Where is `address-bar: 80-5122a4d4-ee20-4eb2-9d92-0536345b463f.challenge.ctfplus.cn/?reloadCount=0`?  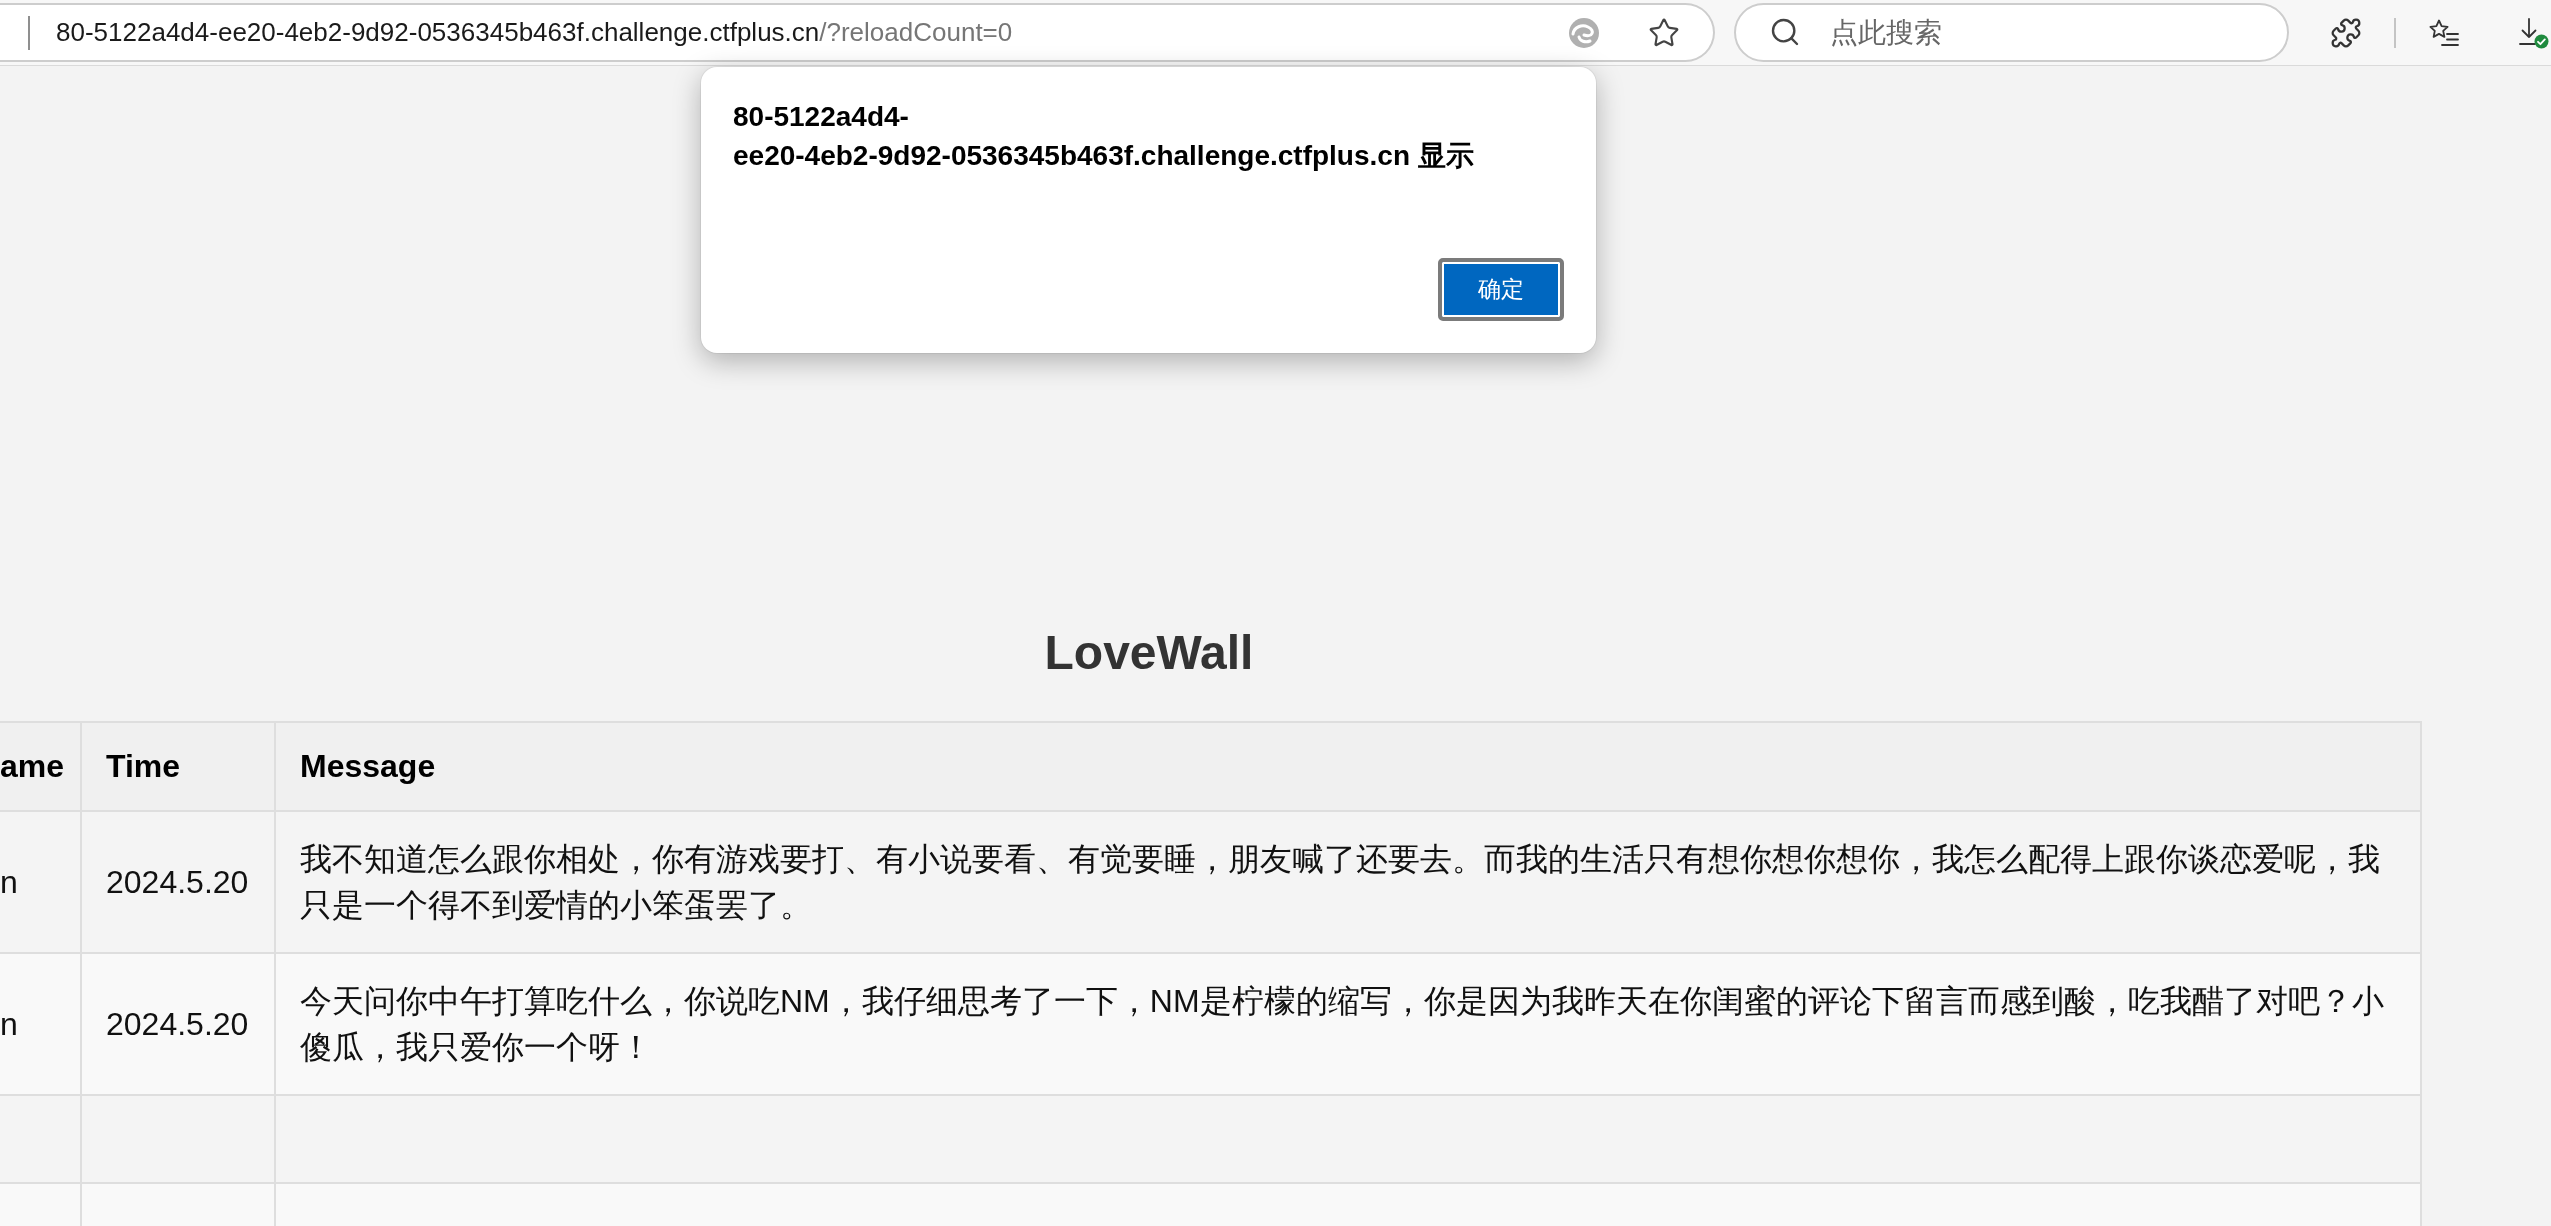
address-bar: 80-5122a4d4-ee20-4eb2-9d92-0536345b463f.challenge.ctfplus.cn/?reloadCount=0 is located at coordinates (857, 32).